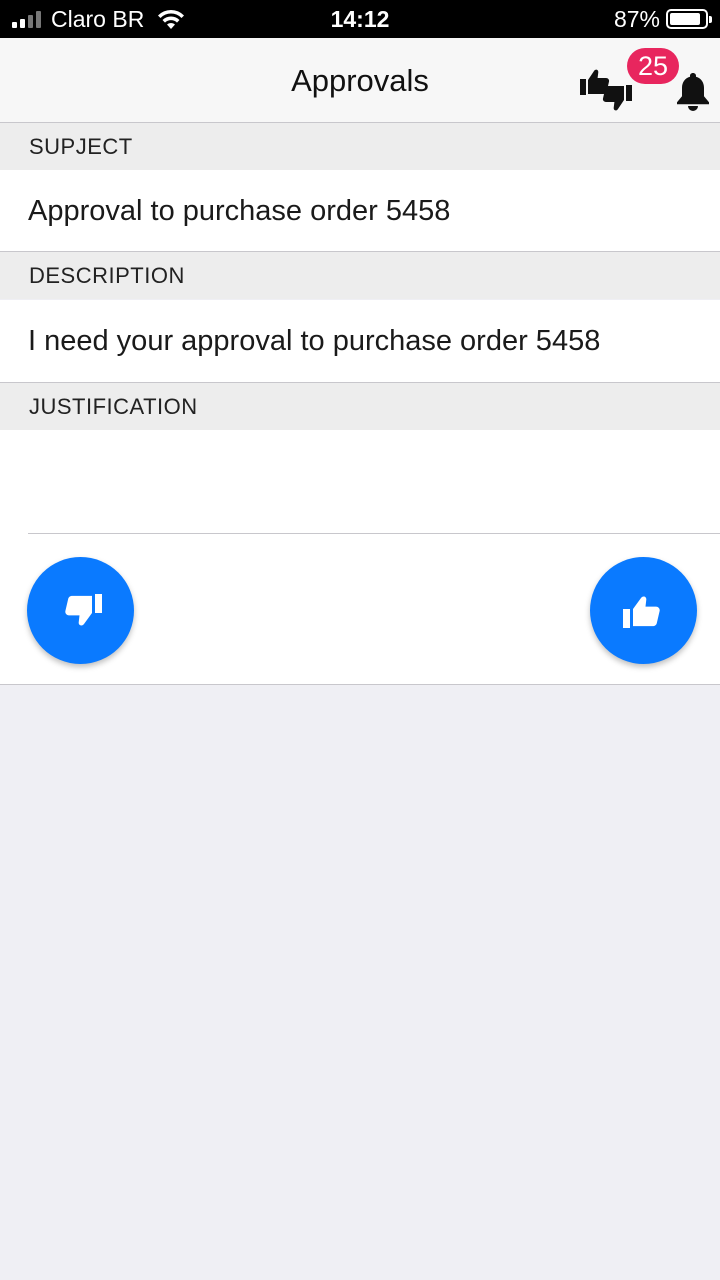 The height and width of the screenshot is (1280, 720). Describe the element at coordinates (83, 609) in the screenshot. I see `thumbs-down-icon` at that location.